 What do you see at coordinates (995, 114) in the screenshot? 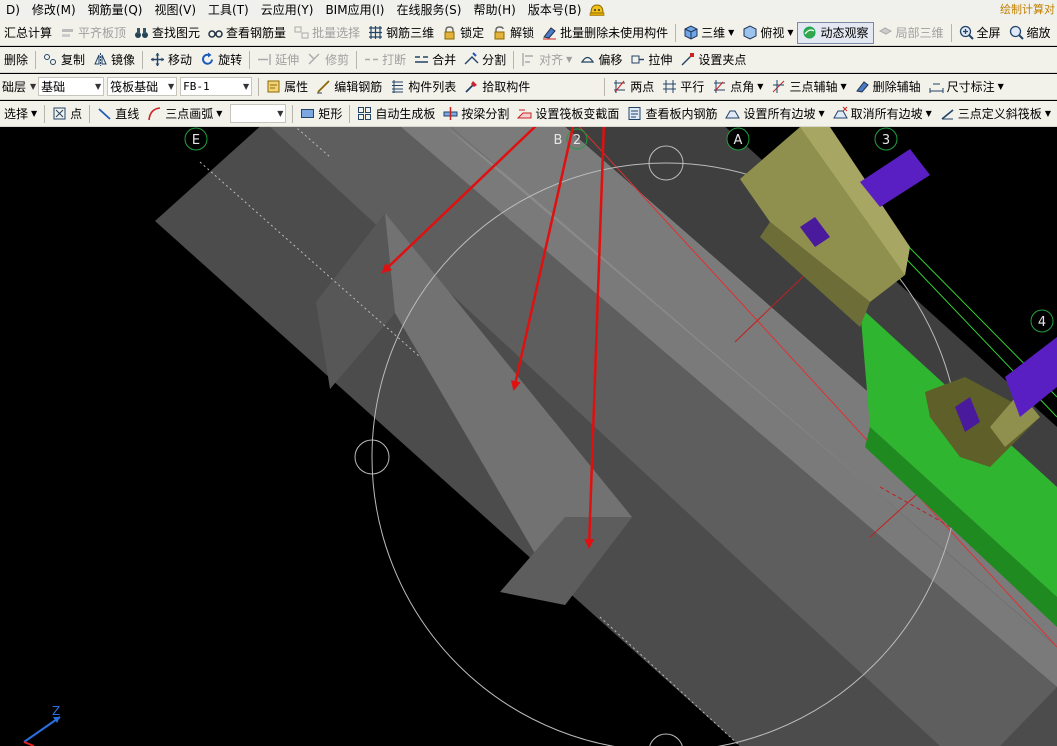
I see `three-point-slope-slab-dropdown: 三点定义斜筏板 ▼` at bounding box center [995, 114].